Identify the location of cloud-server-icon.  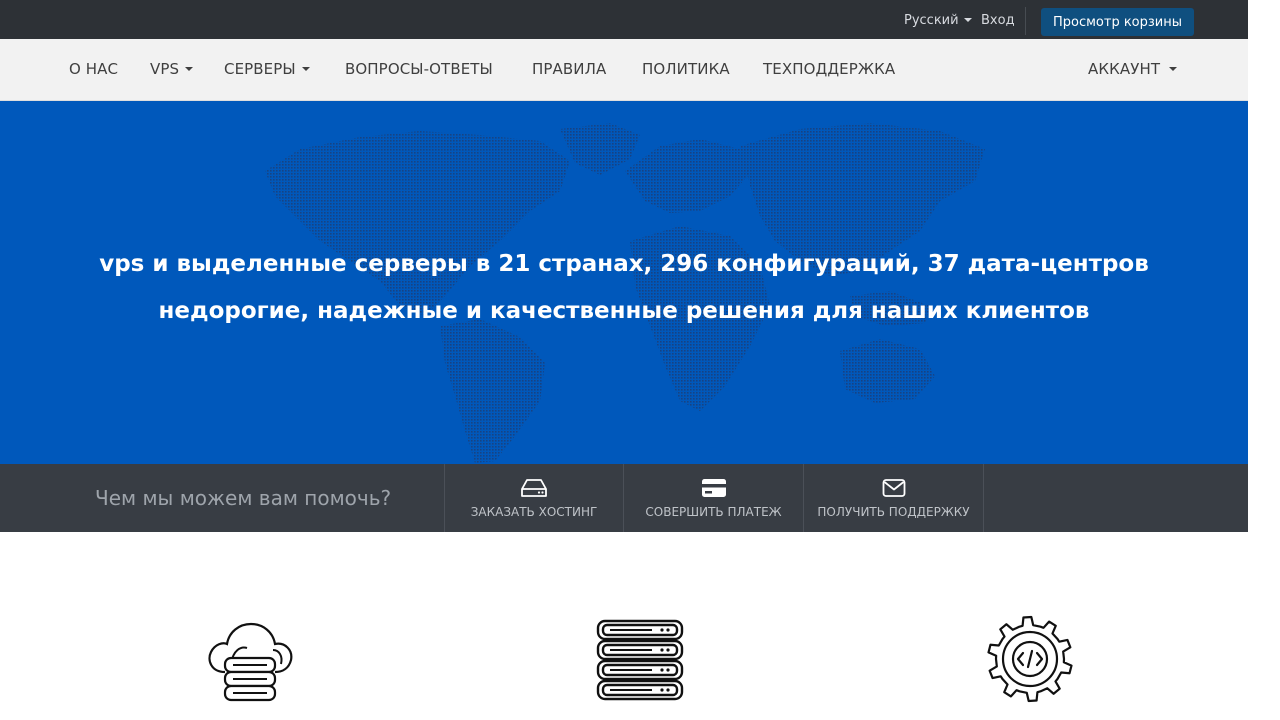
(250, 662).